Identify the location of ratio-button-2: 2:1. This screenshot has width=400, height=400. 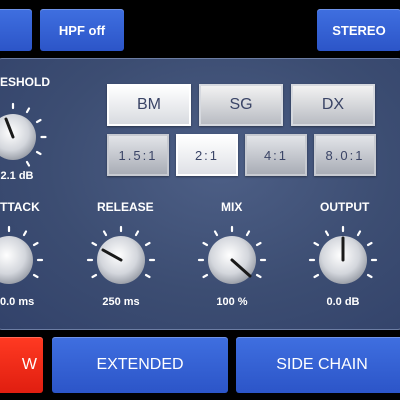
(207, 155).